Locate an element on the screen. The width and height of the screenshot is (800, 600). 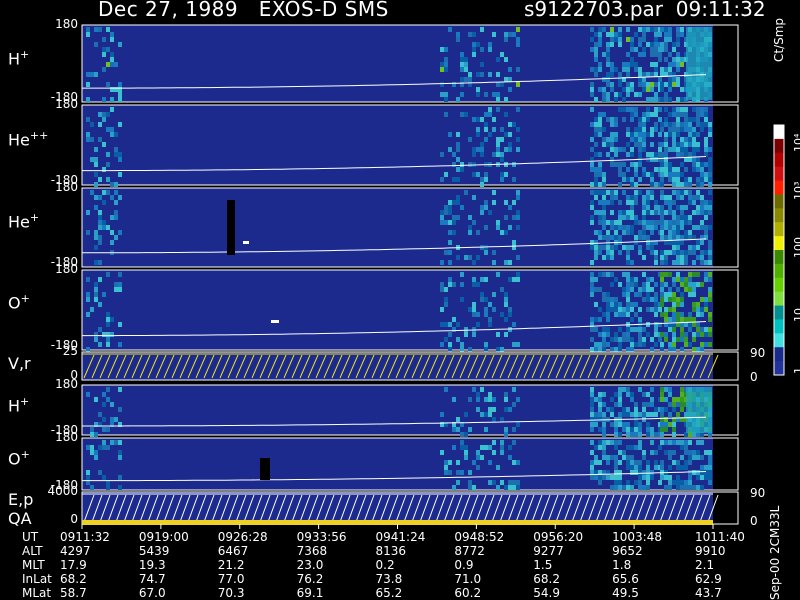
colorbar-tick-label: 10⁴ is located at coordinates (796, 142).